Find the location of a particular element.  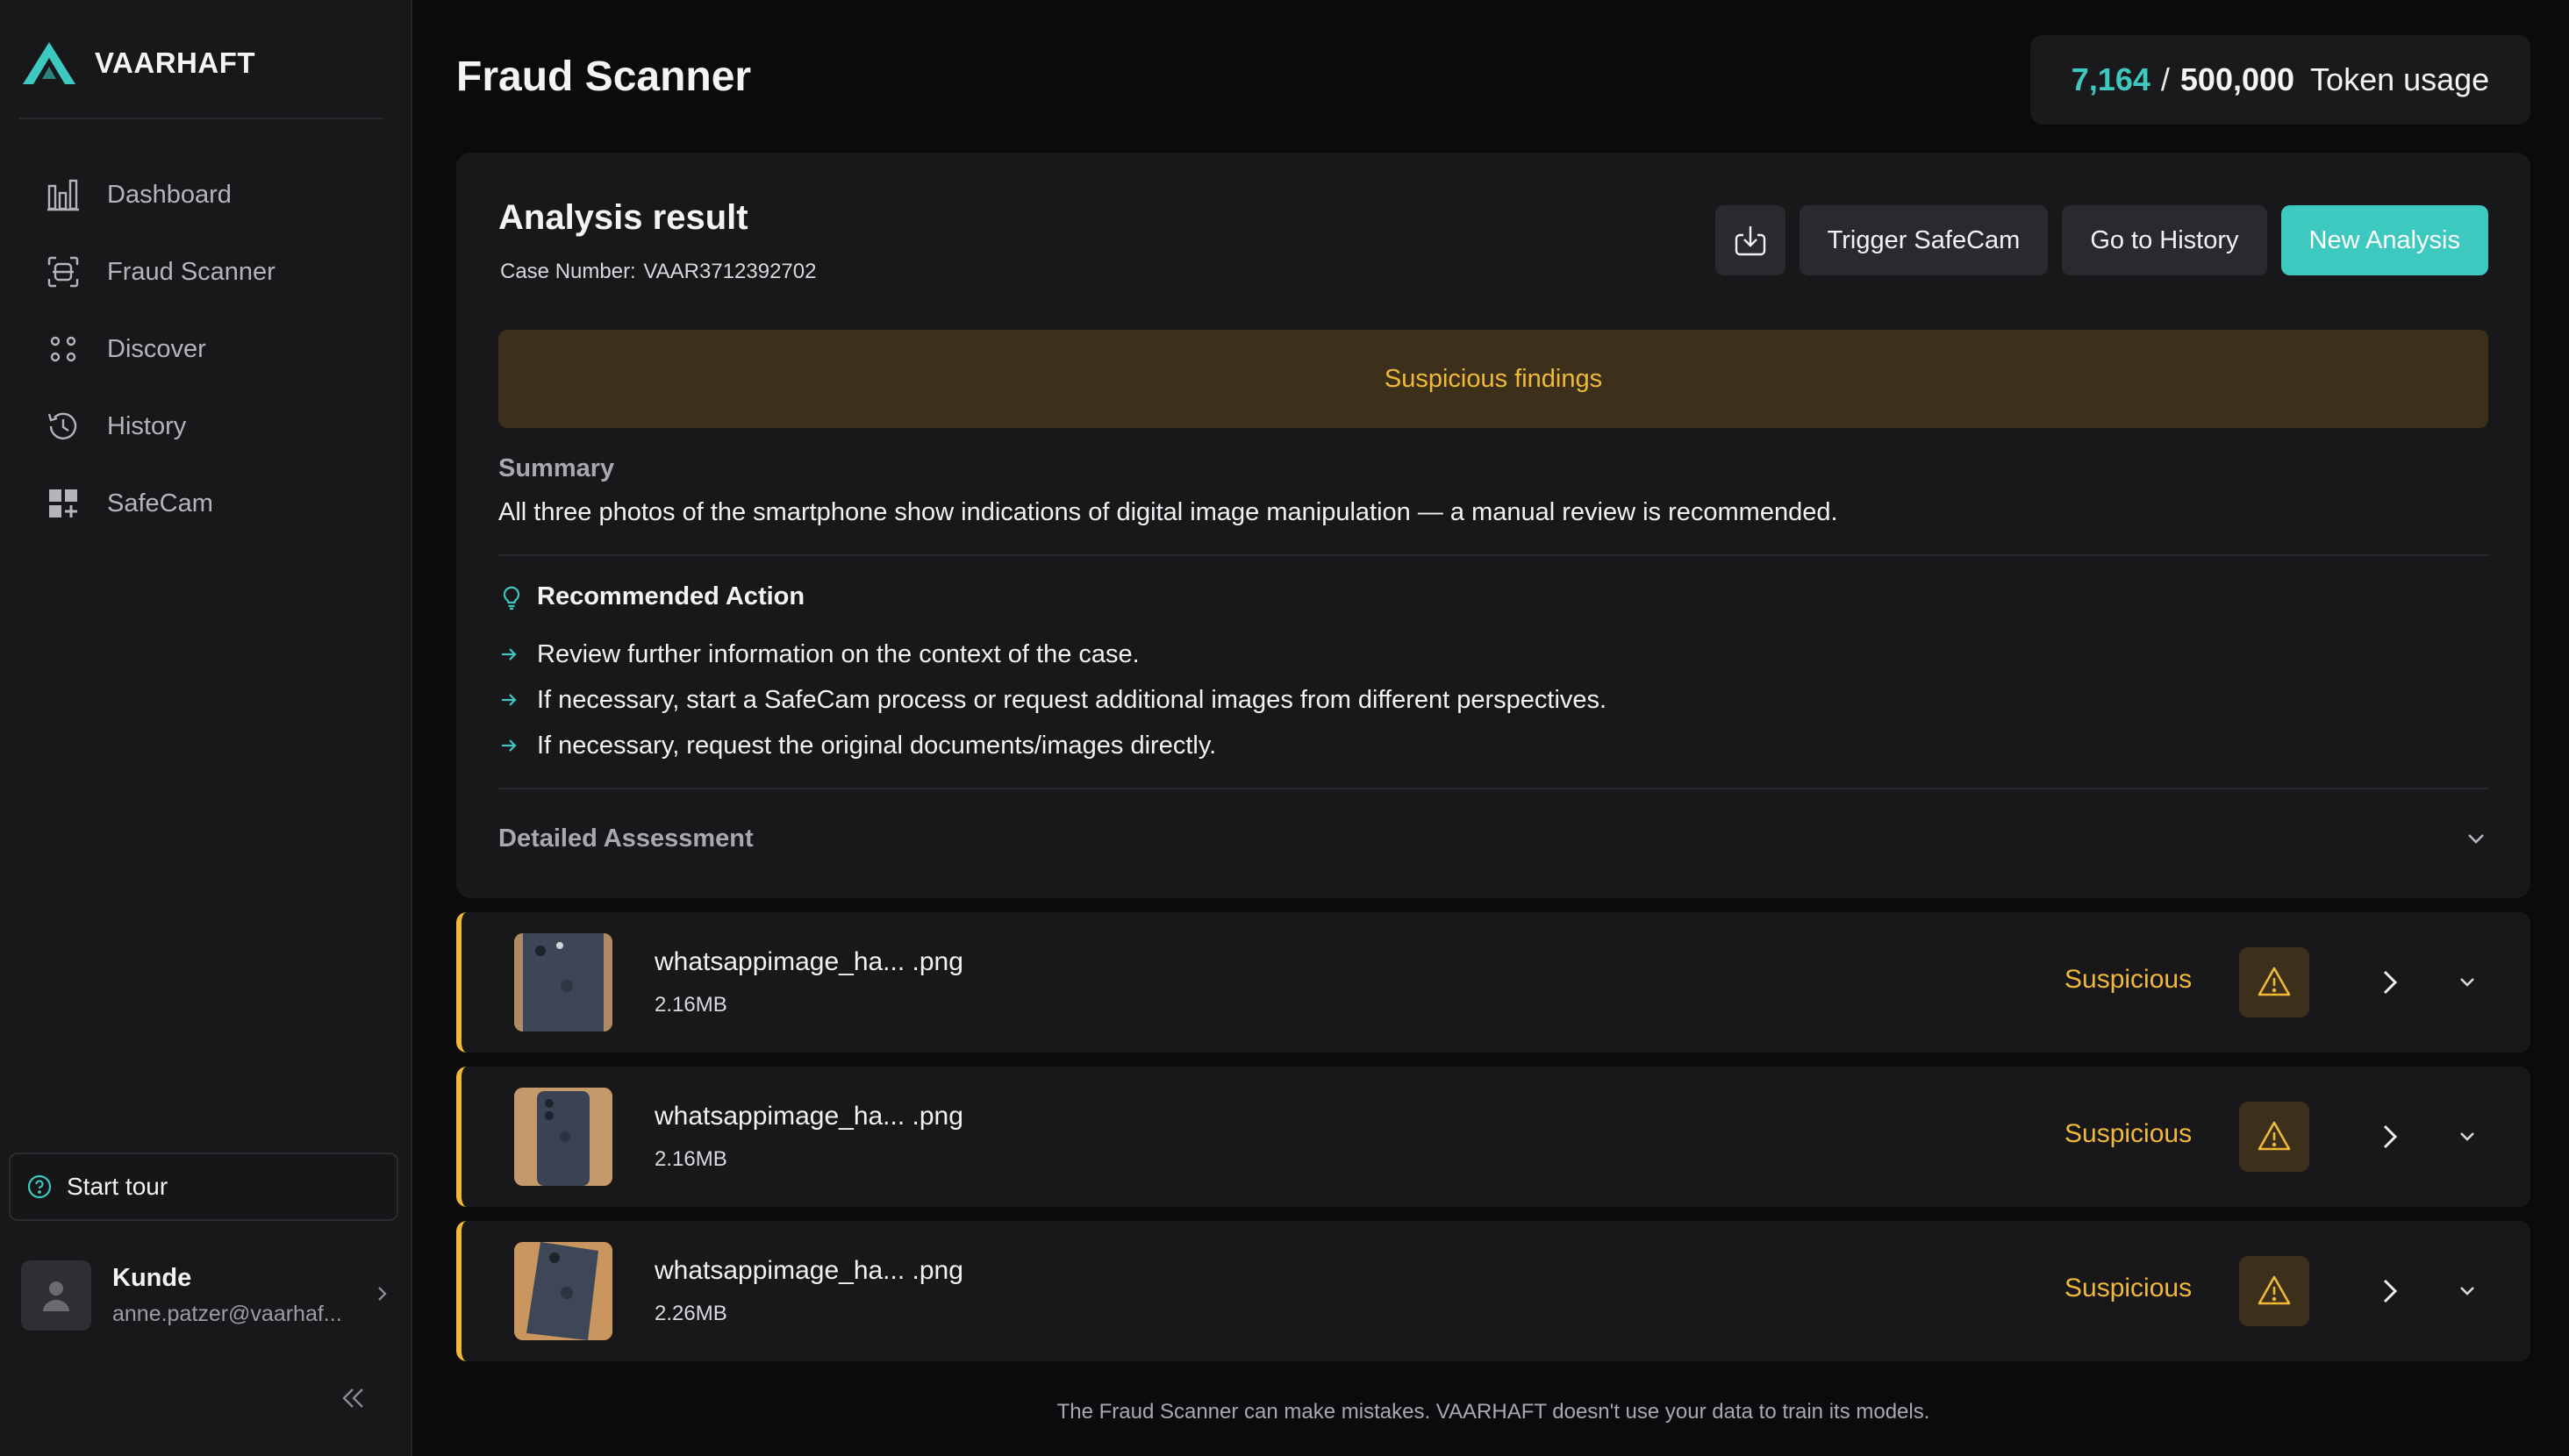

suspicious-findings-banner: Suspicious findings is located at coordinates (1493, 379).